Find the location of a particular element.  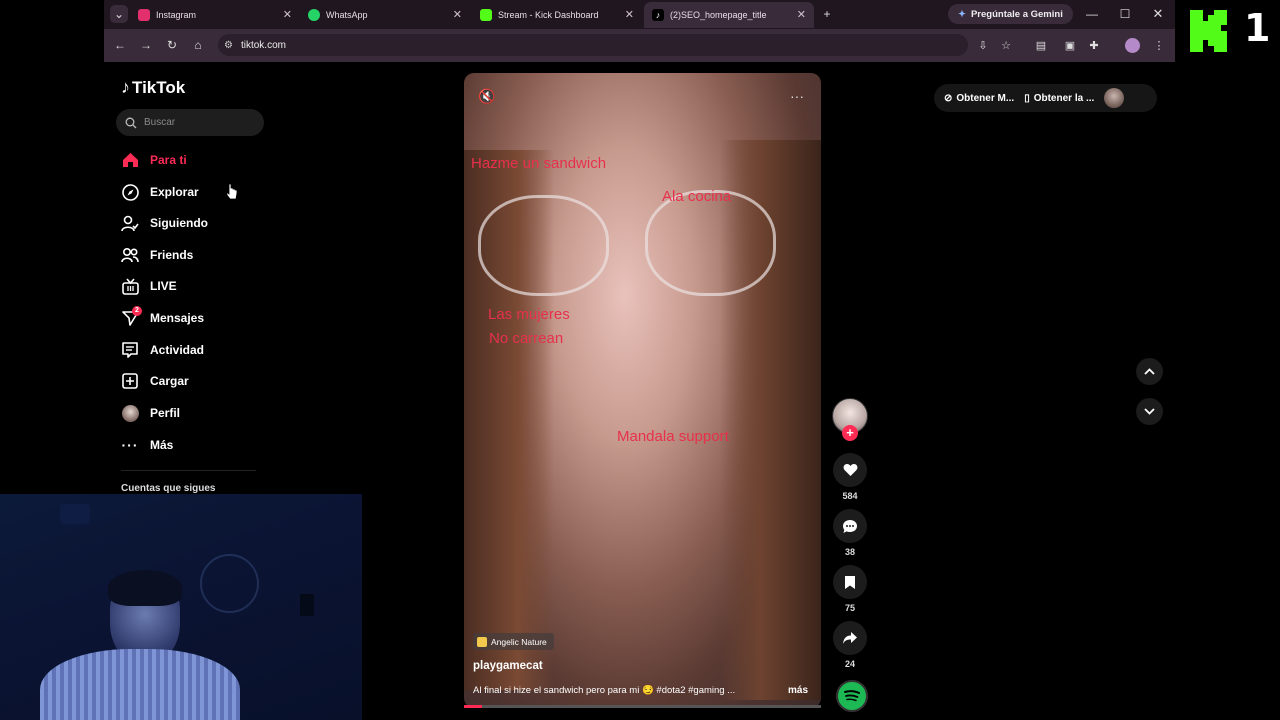

nav-label: Friends is located at coordinates (172, 255).